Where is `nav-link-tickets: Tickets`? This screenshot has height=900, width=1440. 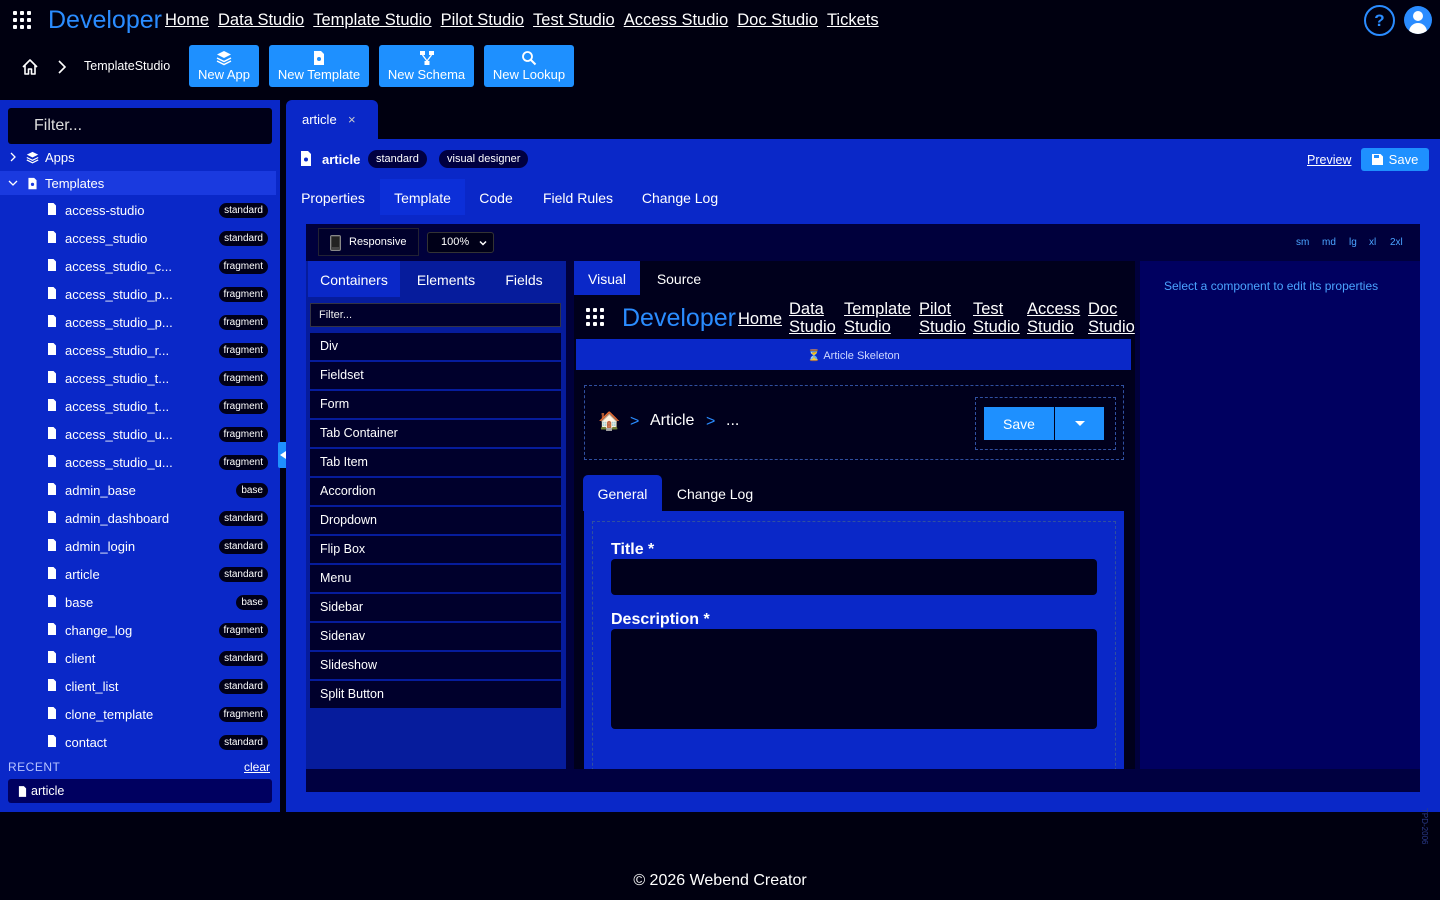 nav-link-tickets: Tickets is located at coordinates (853, 20).